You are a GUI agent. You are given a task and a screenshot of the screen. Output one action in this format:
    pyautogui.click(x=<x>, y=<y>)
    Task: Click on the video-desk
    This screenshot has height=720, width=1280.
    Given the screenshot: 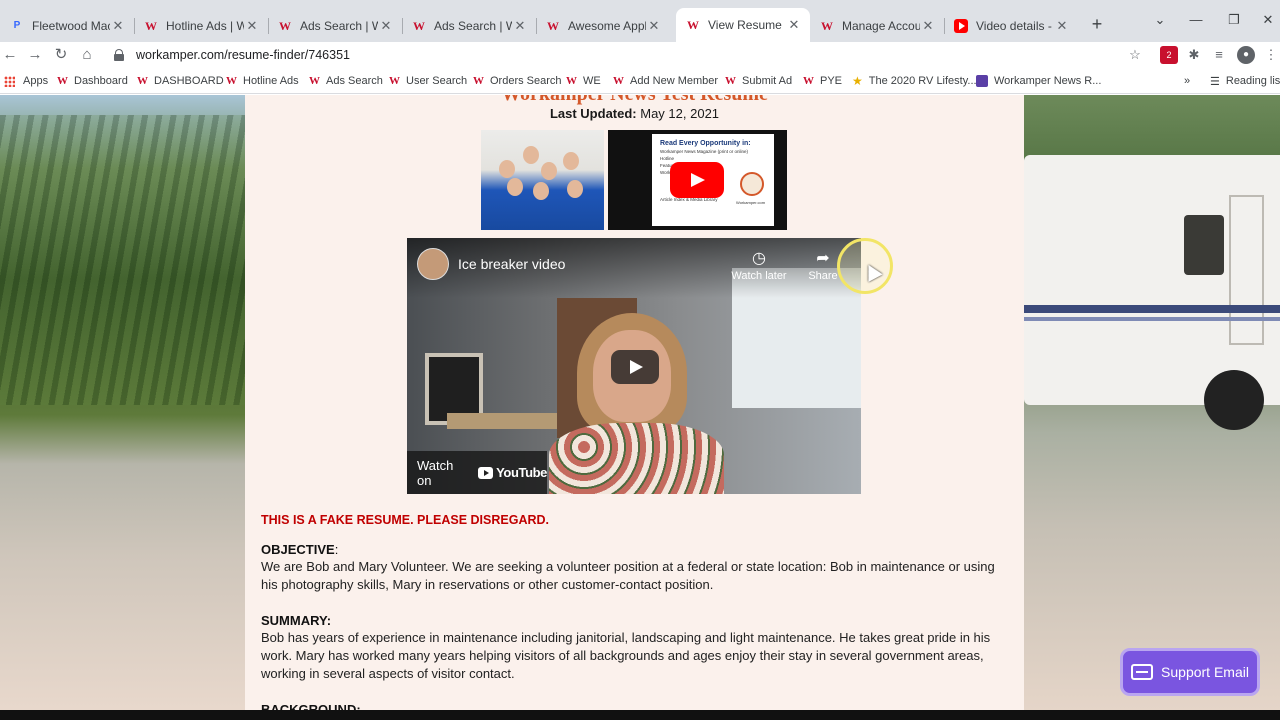 What is the action you would take?
    pyautogui.click(x=502, y=421)
    